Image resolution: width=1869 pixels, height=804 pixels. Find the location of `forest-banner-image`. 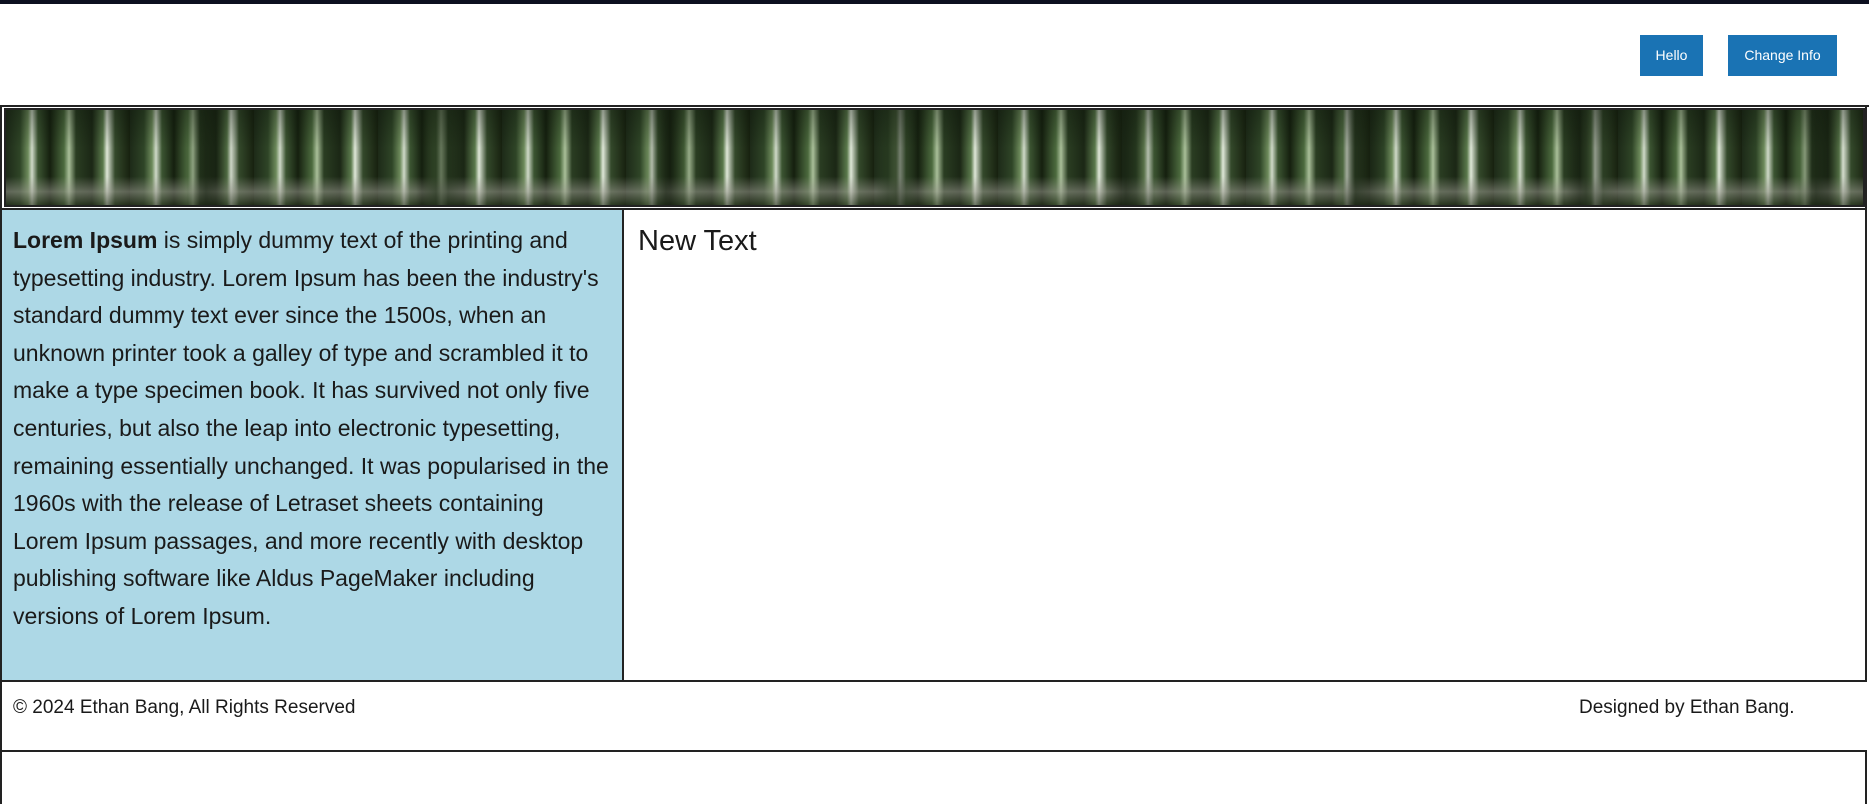

forest-banner-image is located at coordinates (934, 157).